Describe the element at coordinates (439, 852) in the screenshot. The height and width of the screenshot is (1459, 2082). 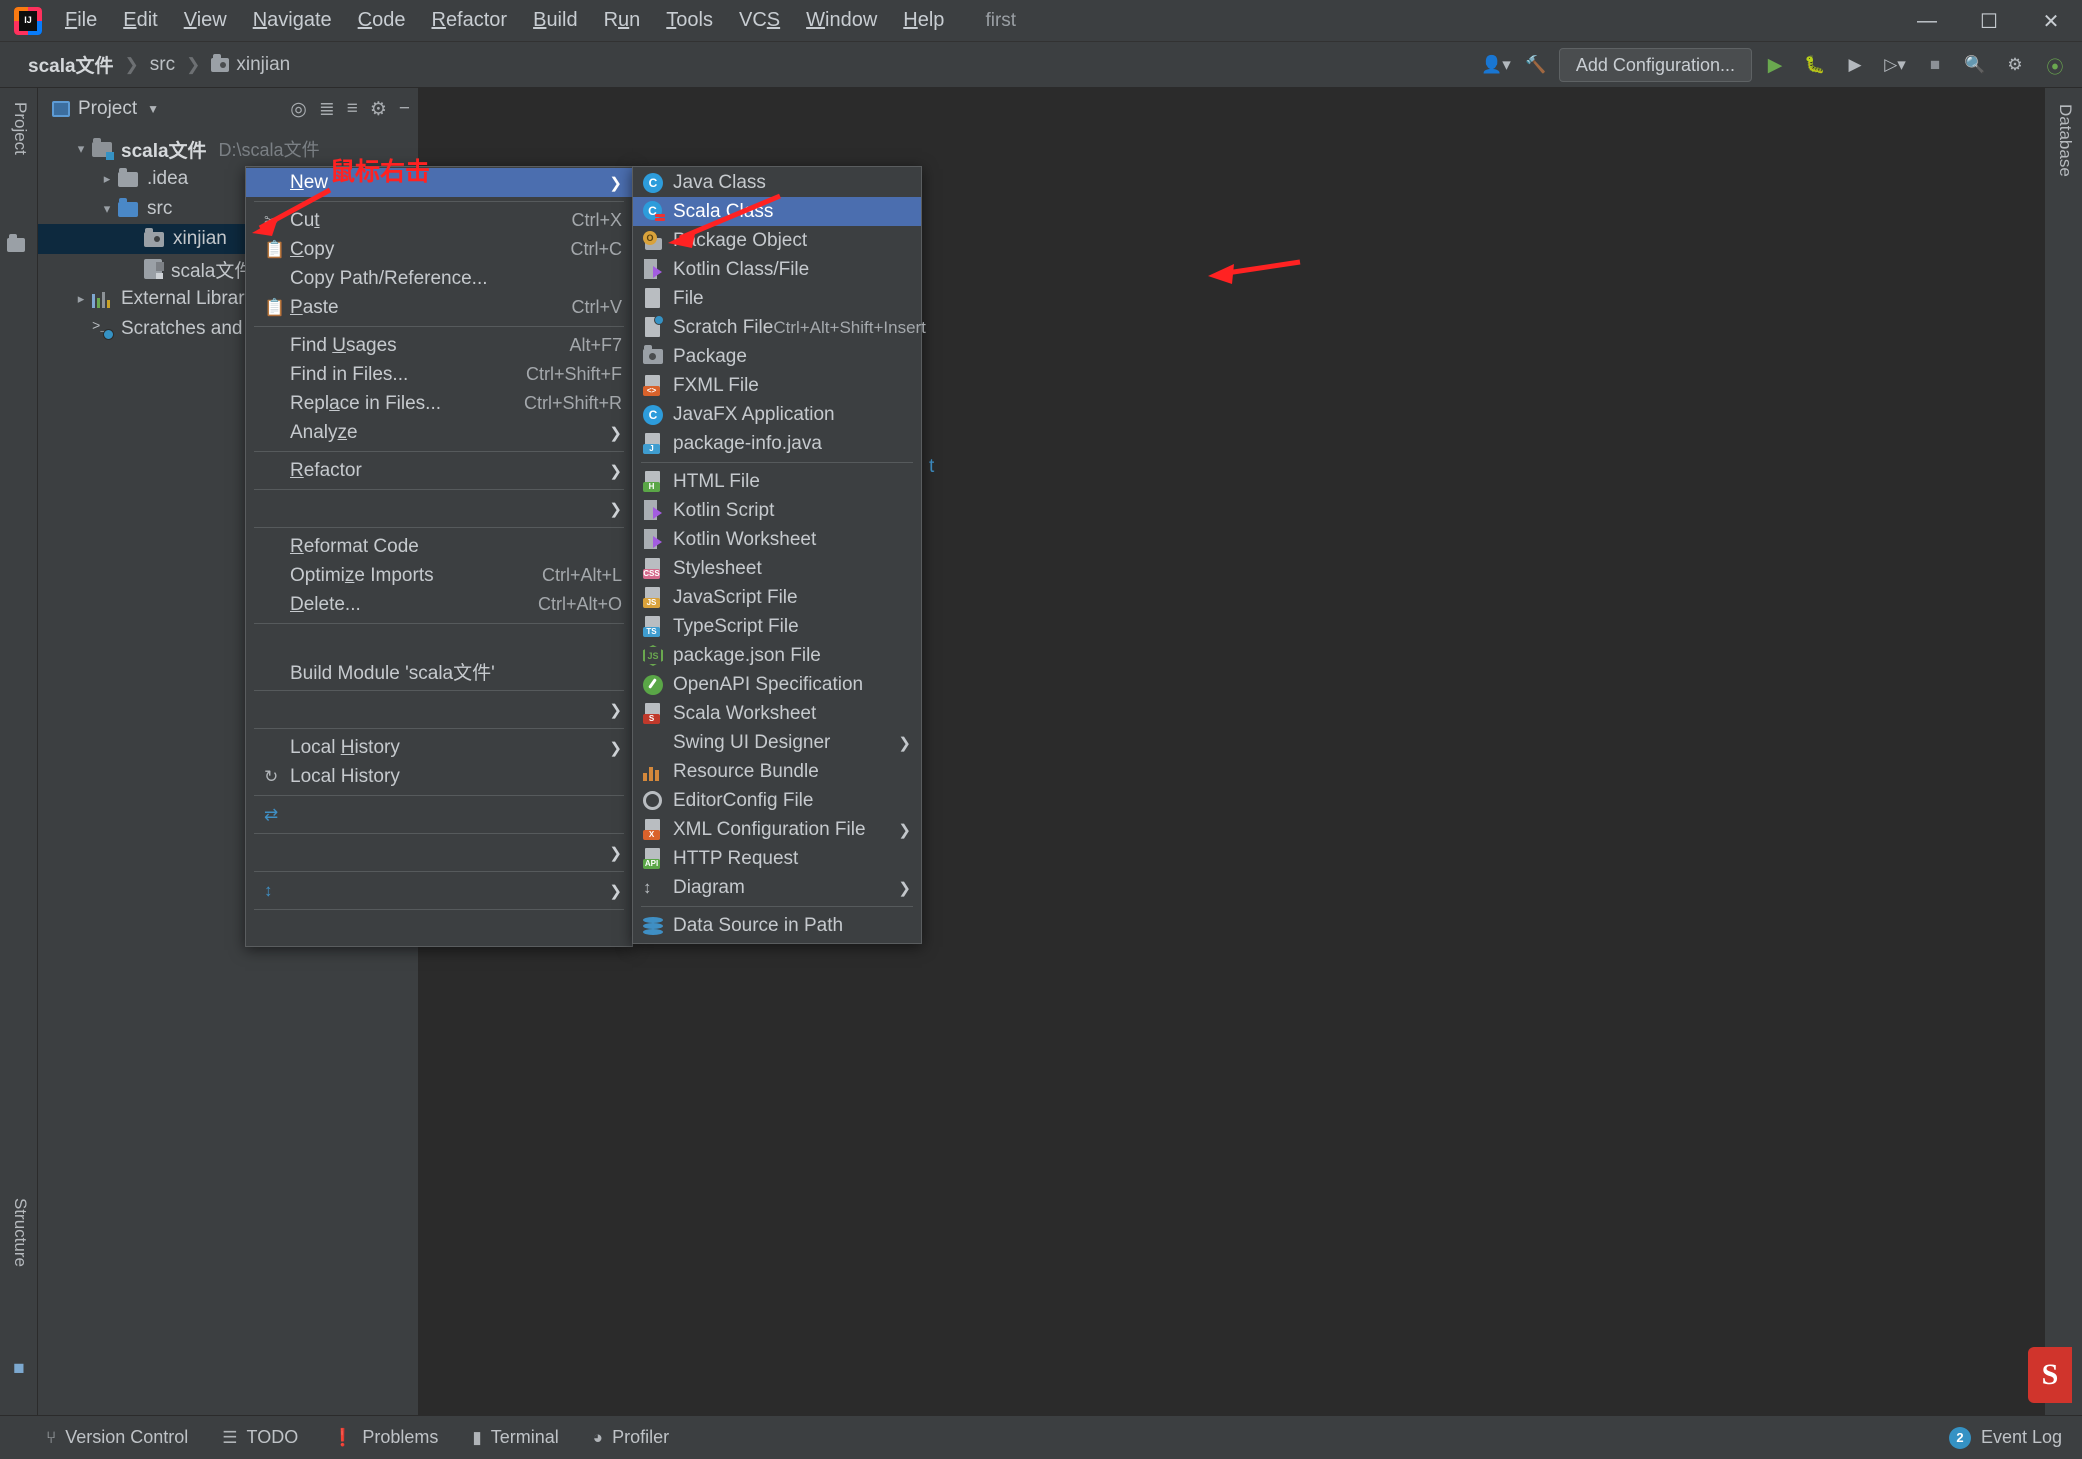
I see `menu-item-mark-directory-as: ❯` at that location.